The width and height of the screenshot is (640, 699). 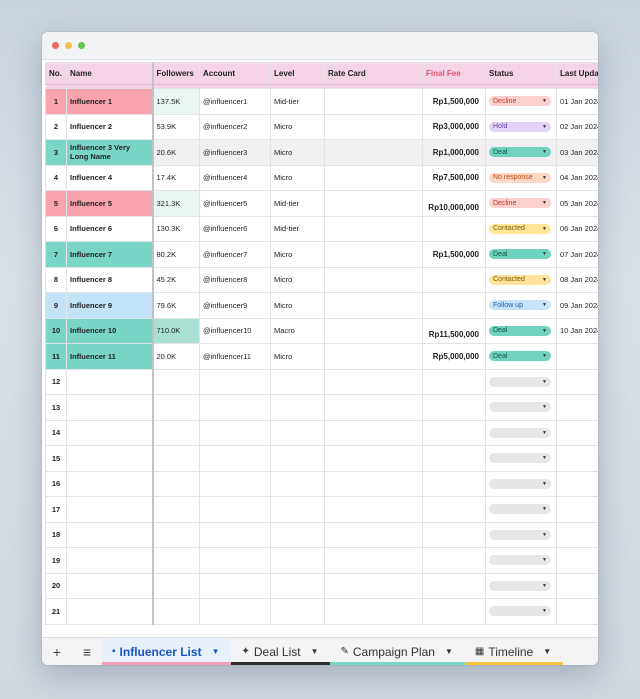 What do you see at coordinates (577, 126) in the screenshot?
I see `last-update-cell: 02 Jan 2024` at bounding box center [577, 126].